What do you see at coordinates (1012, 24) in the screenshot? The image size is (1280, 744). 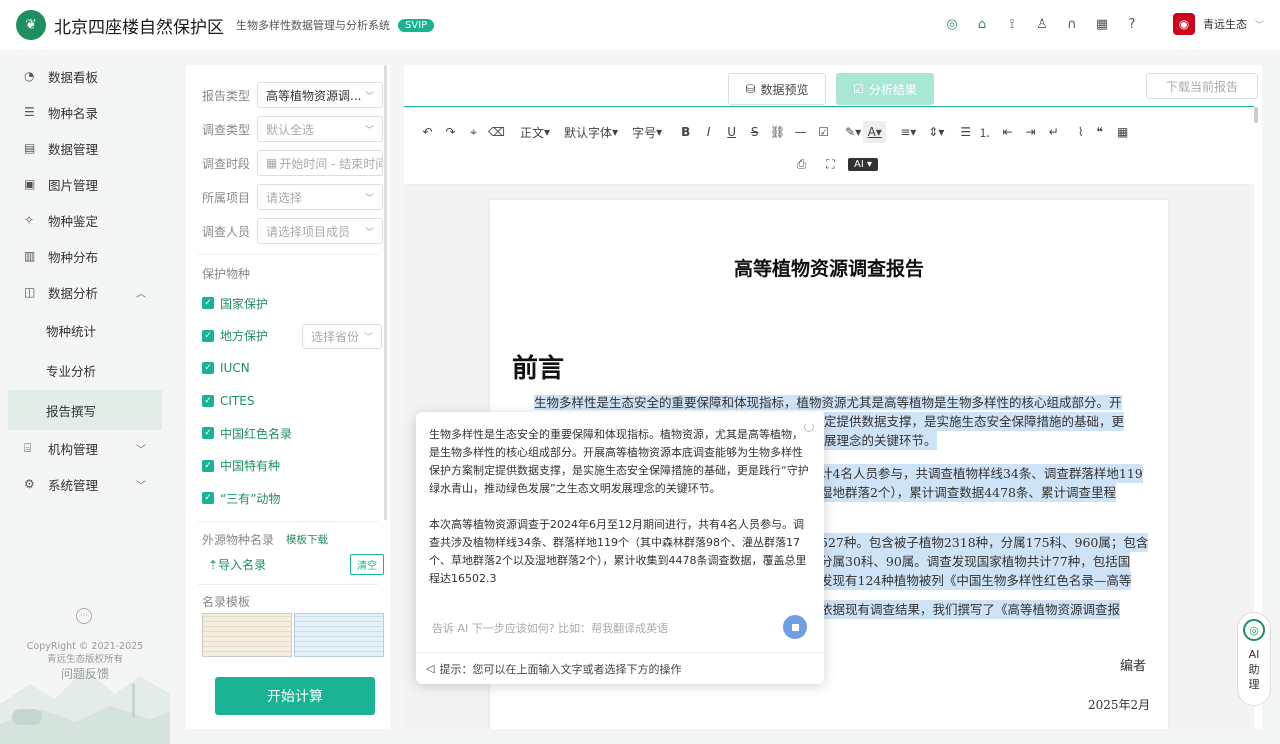 I see `translate-icon: ⟟` at bounding box center [1012, 24].